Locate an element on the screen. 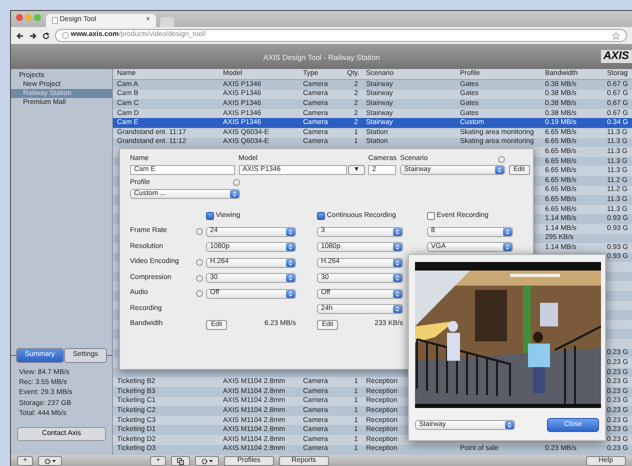 This screenshot has height=466, width=632. back-icon is located at coordinates (20, 36).